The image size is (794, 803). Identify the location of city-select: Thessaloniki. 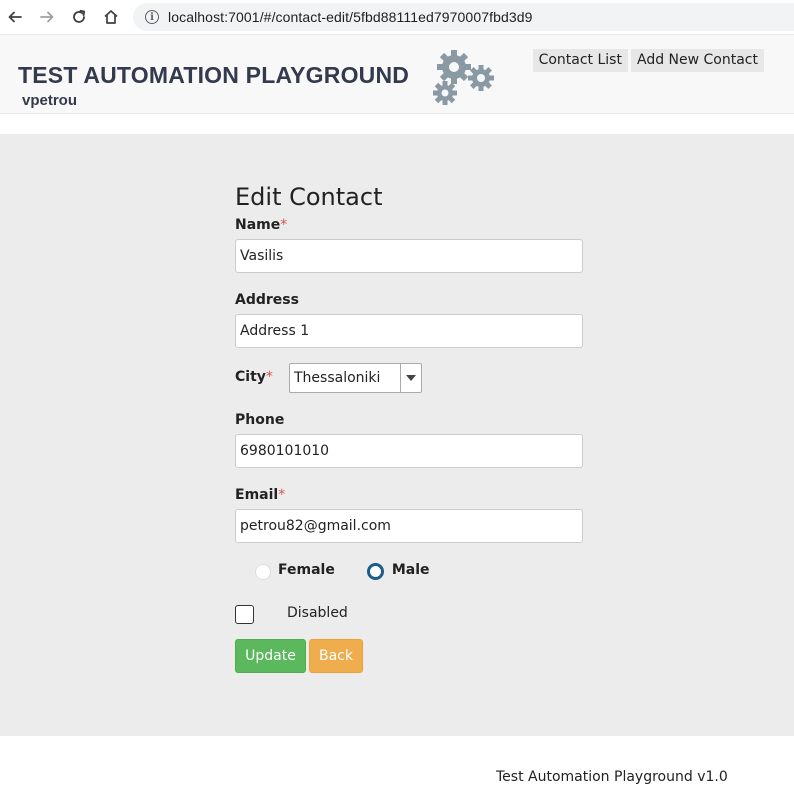
(355, 378).